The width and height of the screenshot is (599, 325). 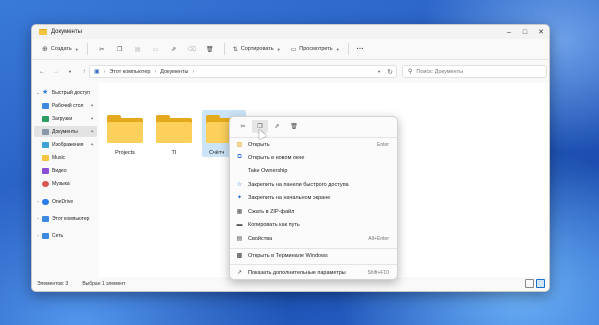 I want to click on more-options-icon: ↗, so click(x=239, y=273).